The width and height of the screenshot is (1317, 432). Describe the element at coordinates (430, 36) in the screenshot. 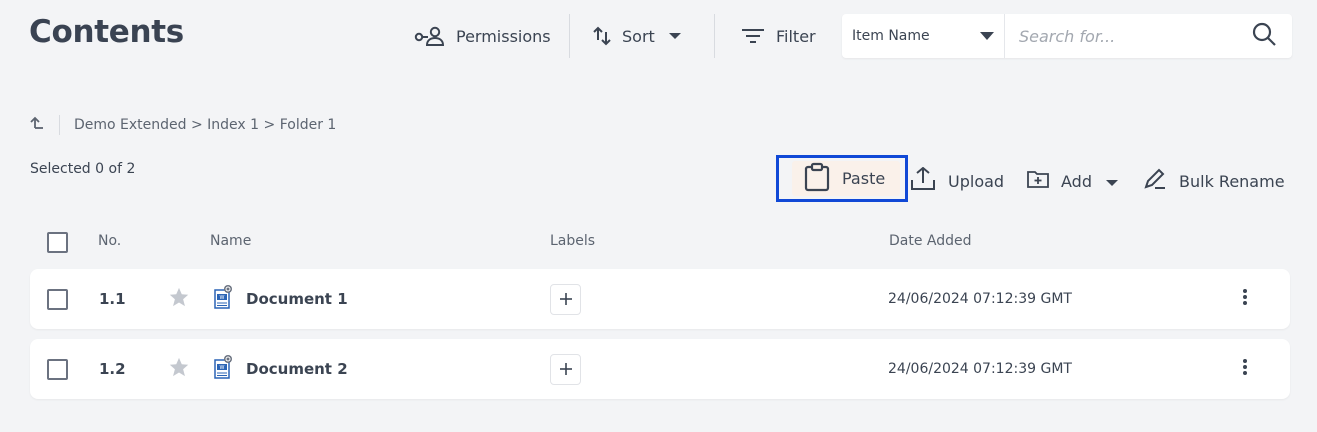

I see `permissions-icon` at that location.